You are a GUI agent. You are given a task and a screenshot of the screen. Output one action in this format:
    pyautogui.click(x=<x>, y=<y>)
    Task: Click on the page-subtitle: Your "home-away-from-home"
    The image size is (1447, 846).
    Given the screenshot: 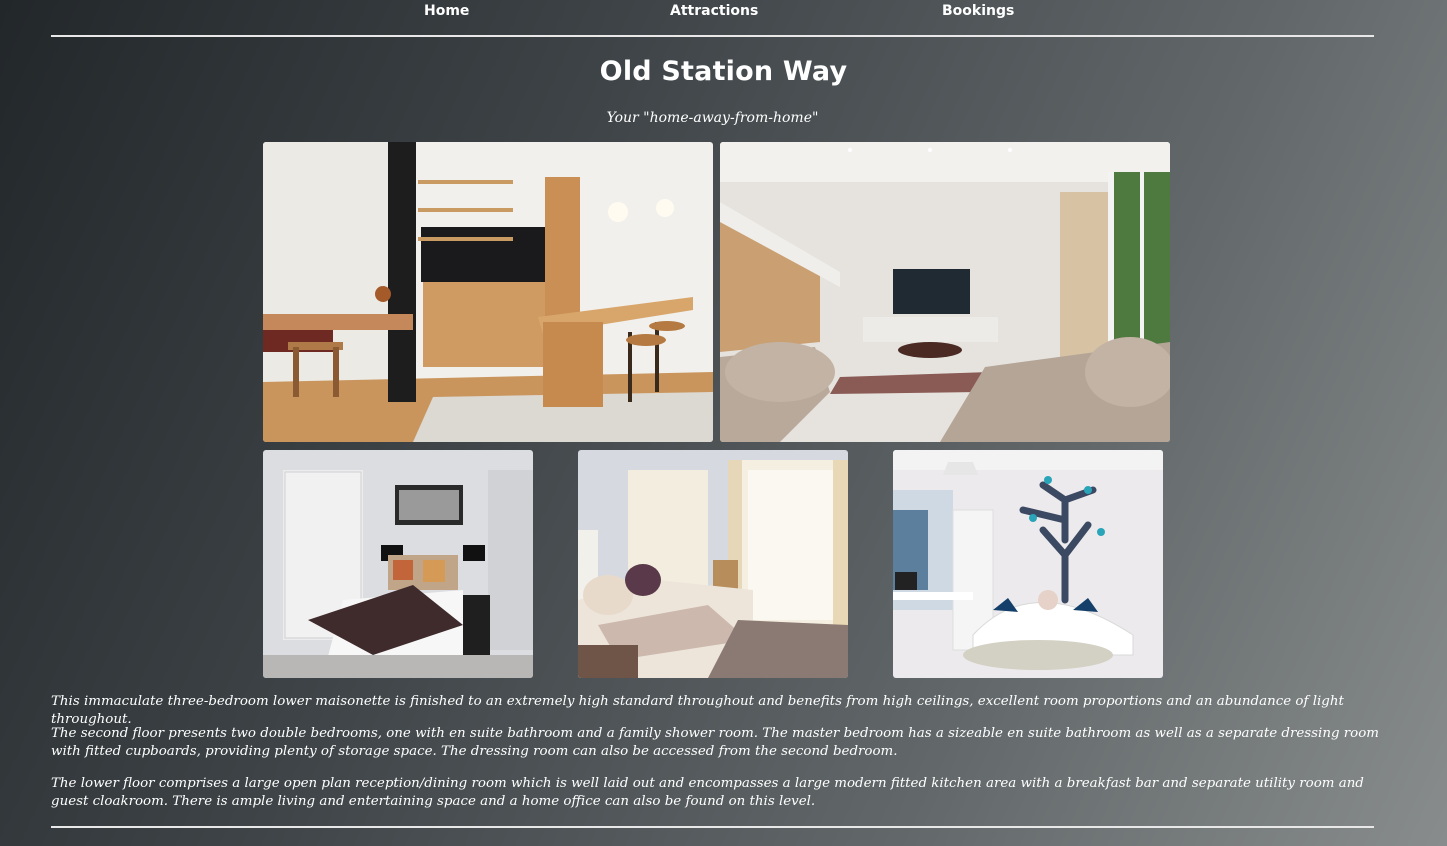 What is the action you would take?
    pyautogui.click(x=712, y=118)
    